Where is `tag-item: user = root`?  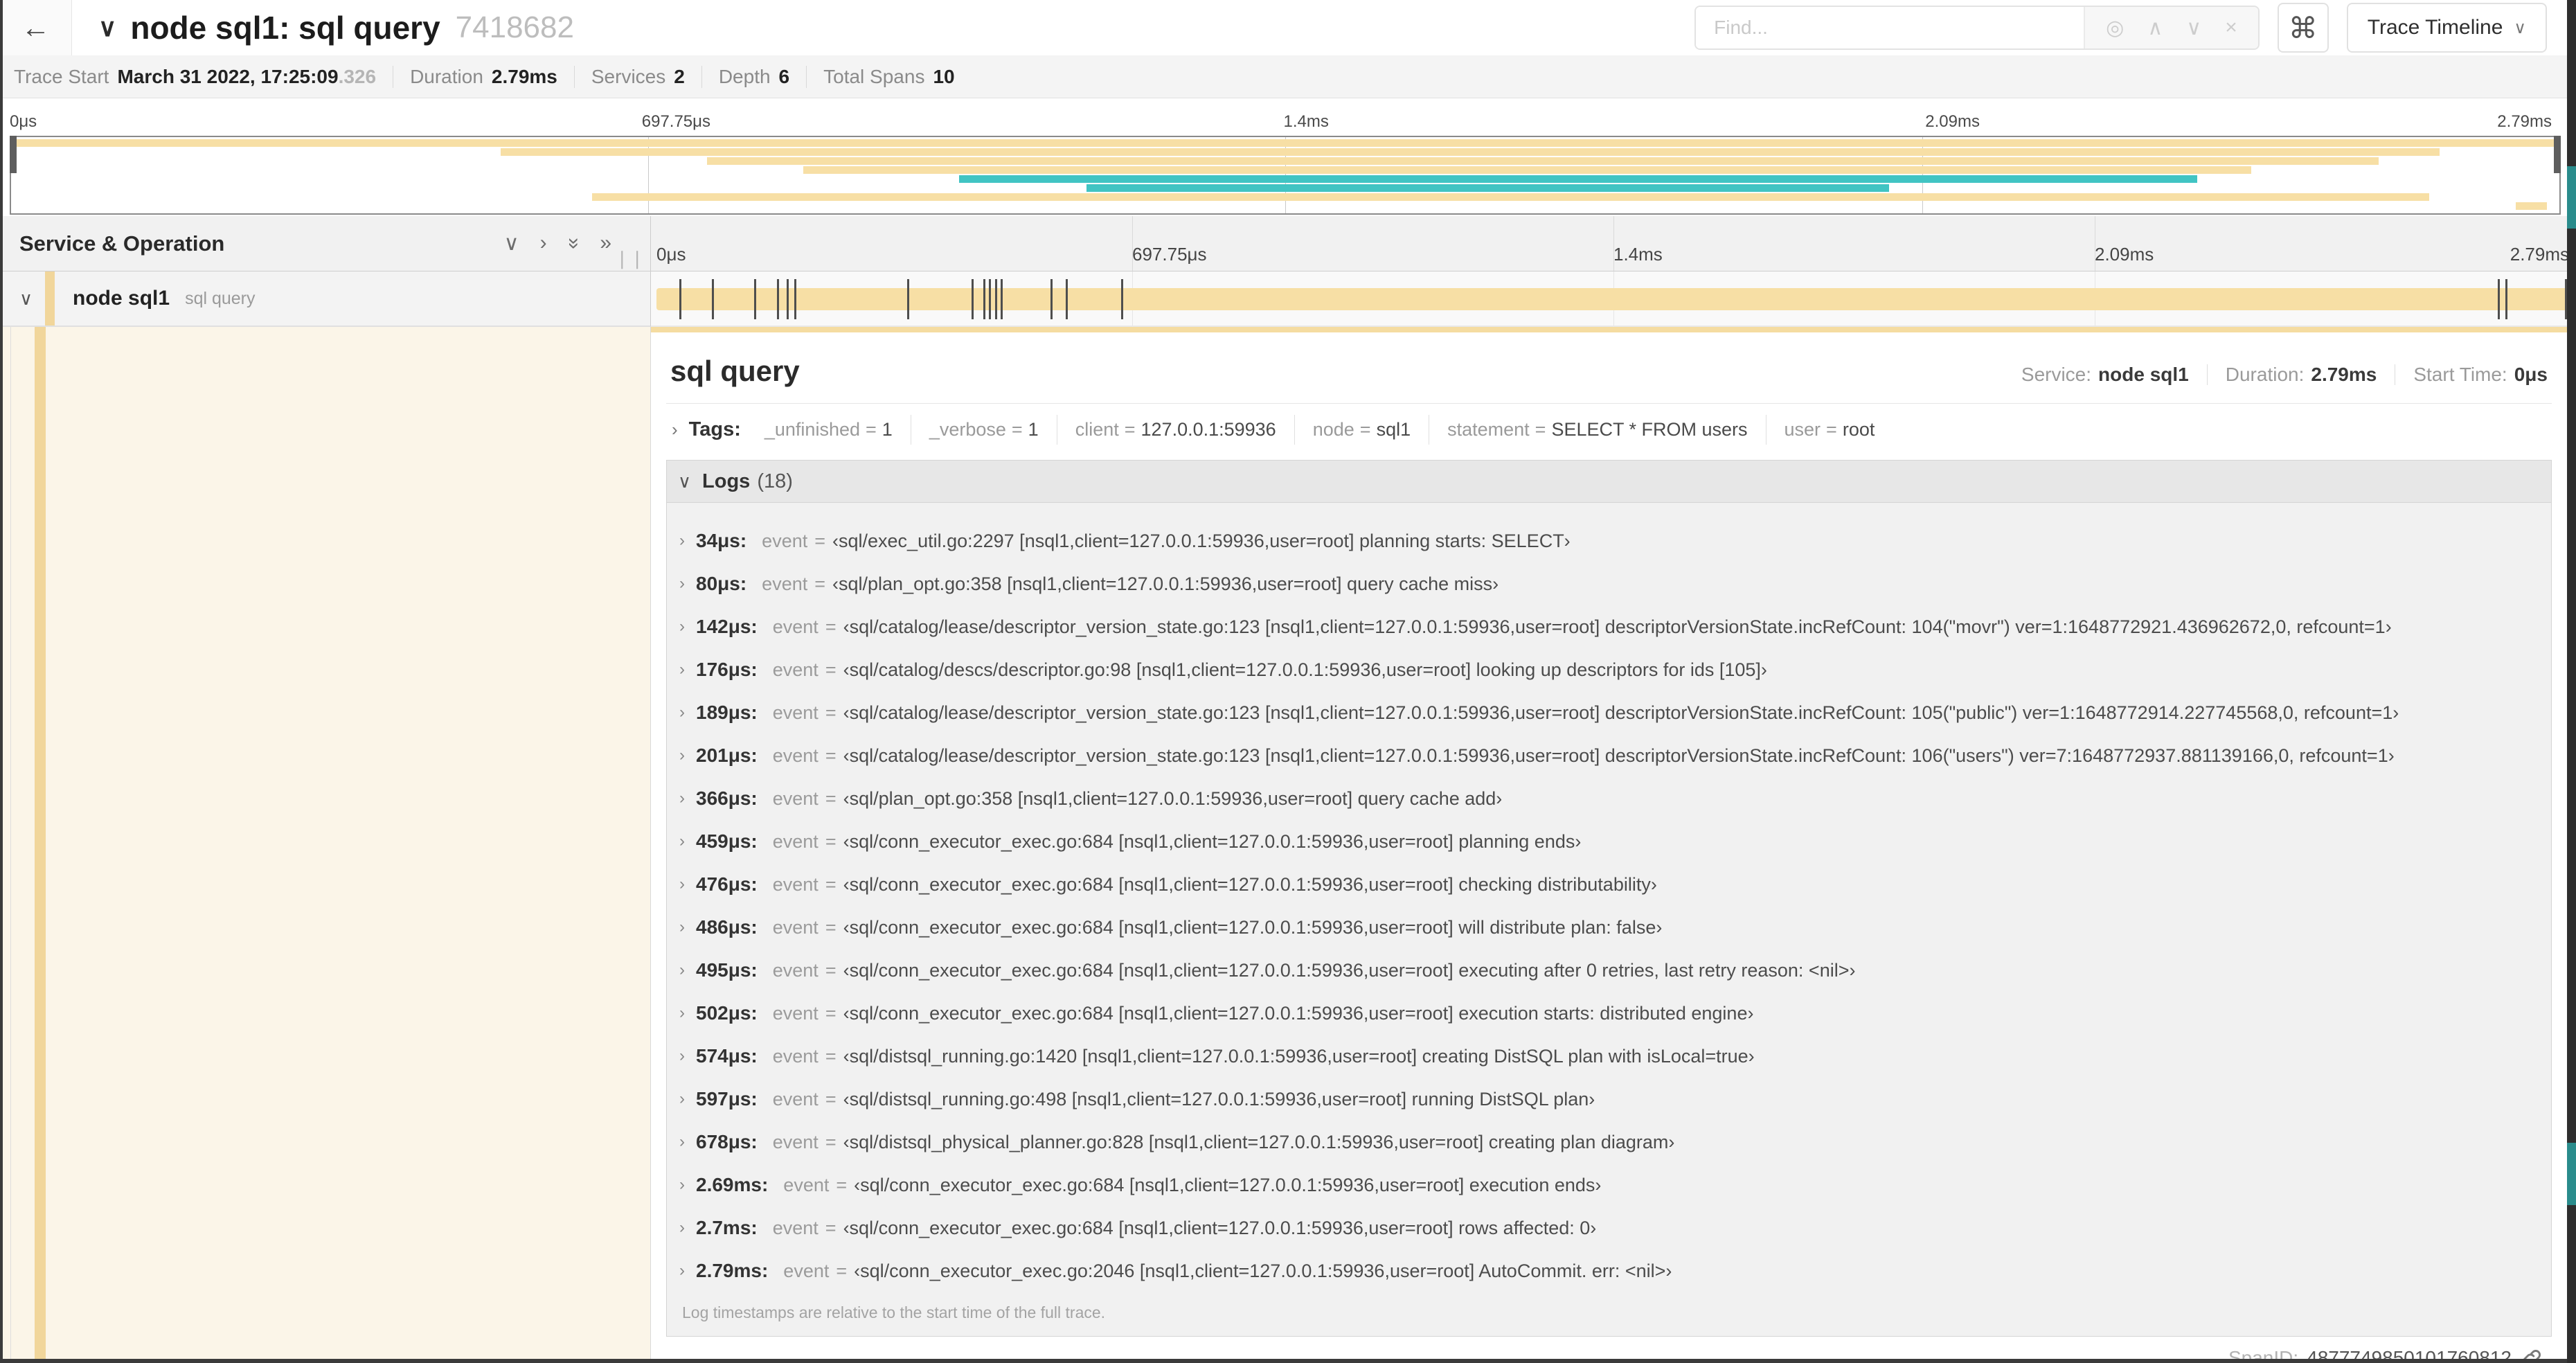 tag-item: user = root is located at coordinates (1829, 430).